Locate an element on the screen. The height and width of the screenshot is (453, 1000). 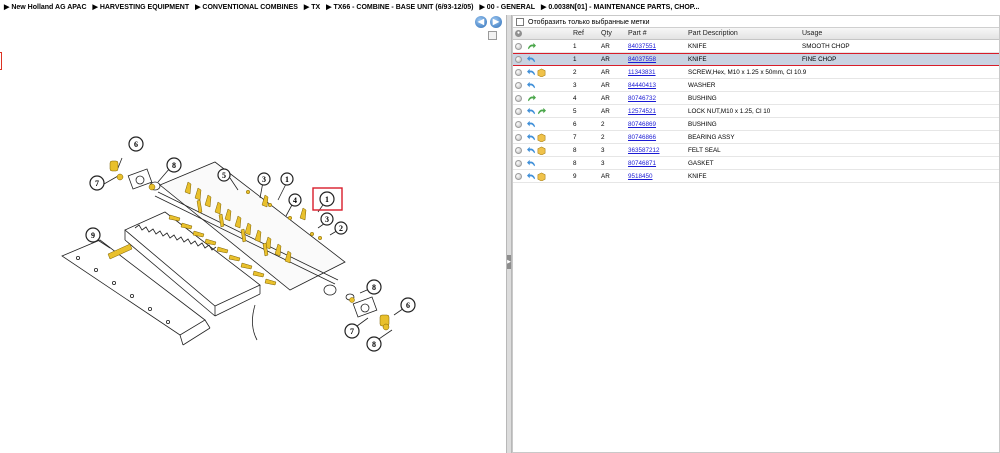
show-selected-checkbox is located at coordinates (520, 22).